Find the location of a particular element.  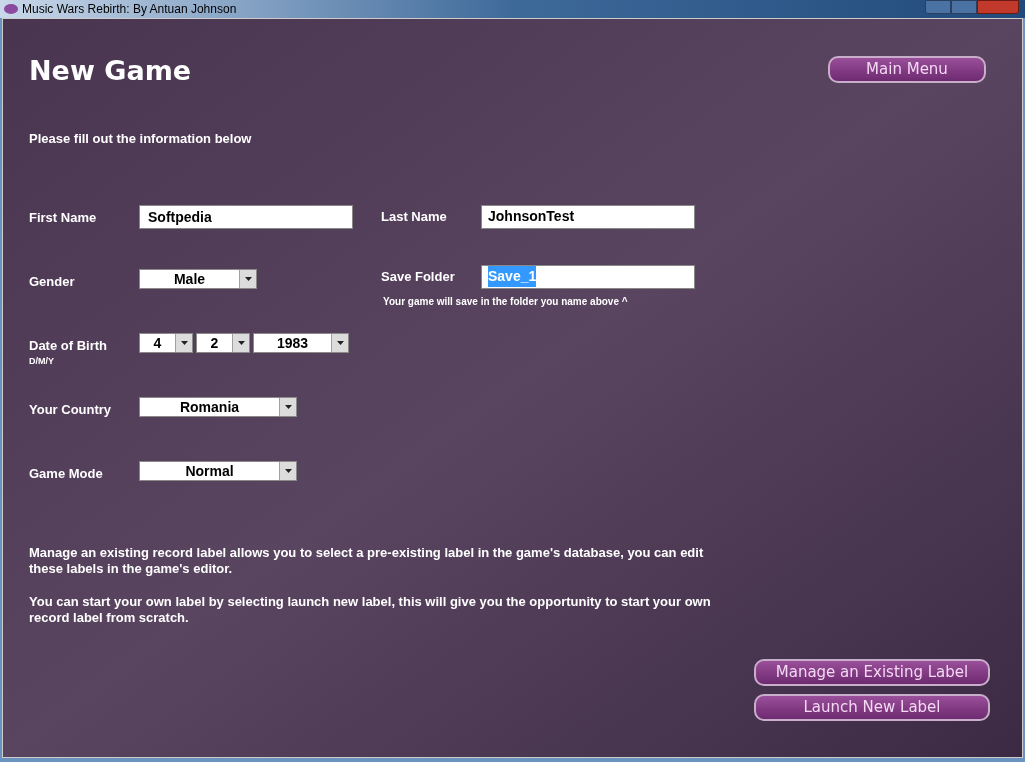

page-heading: New Game is located at coordinates (110, 71).